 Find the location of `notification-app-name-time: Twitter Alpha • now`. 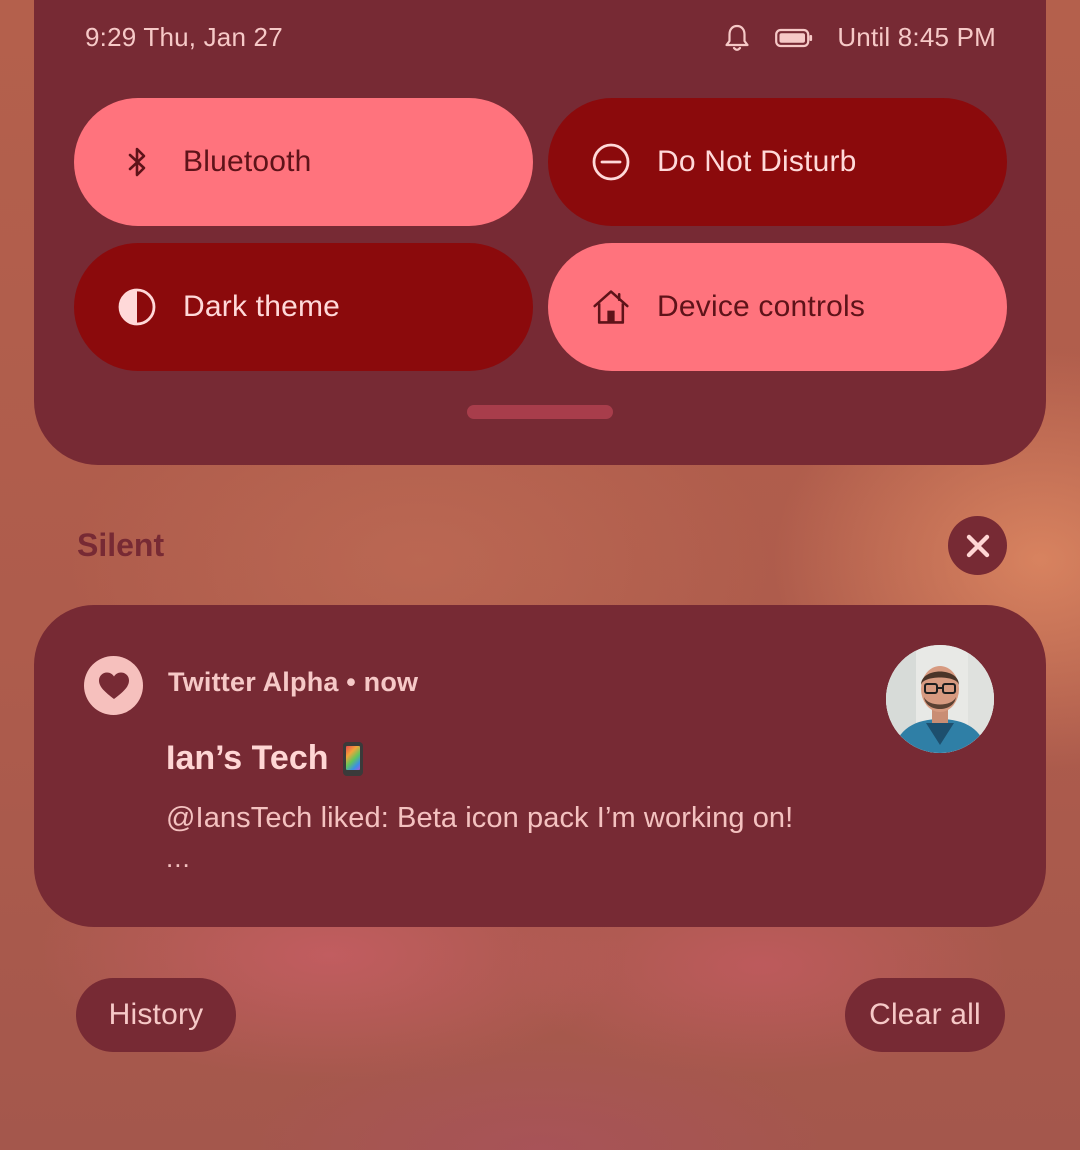

notification-app-name-time: Twitter Alpha • now is located at coordinates (293, 682).